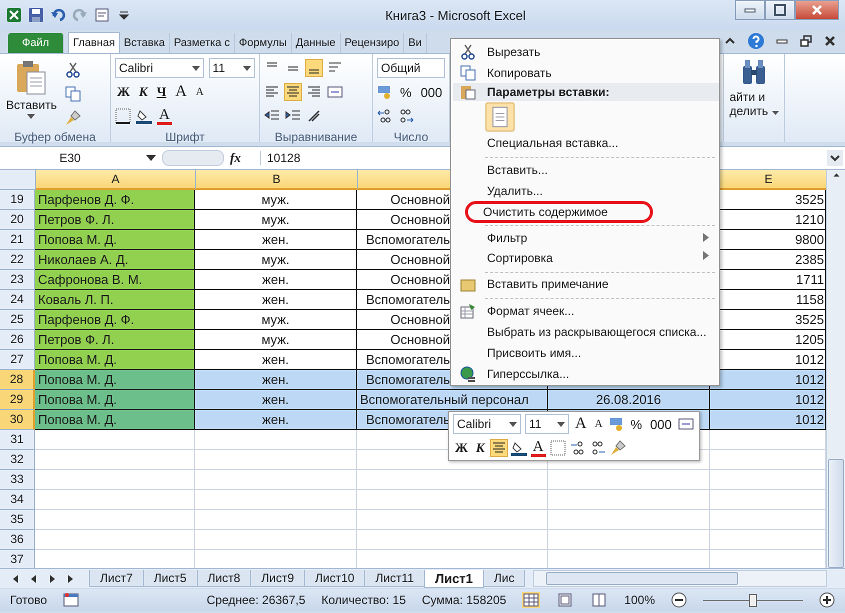 The image size is (845, 613). I want to click on status-sum: Сумма: 158205, so click(464, 600).